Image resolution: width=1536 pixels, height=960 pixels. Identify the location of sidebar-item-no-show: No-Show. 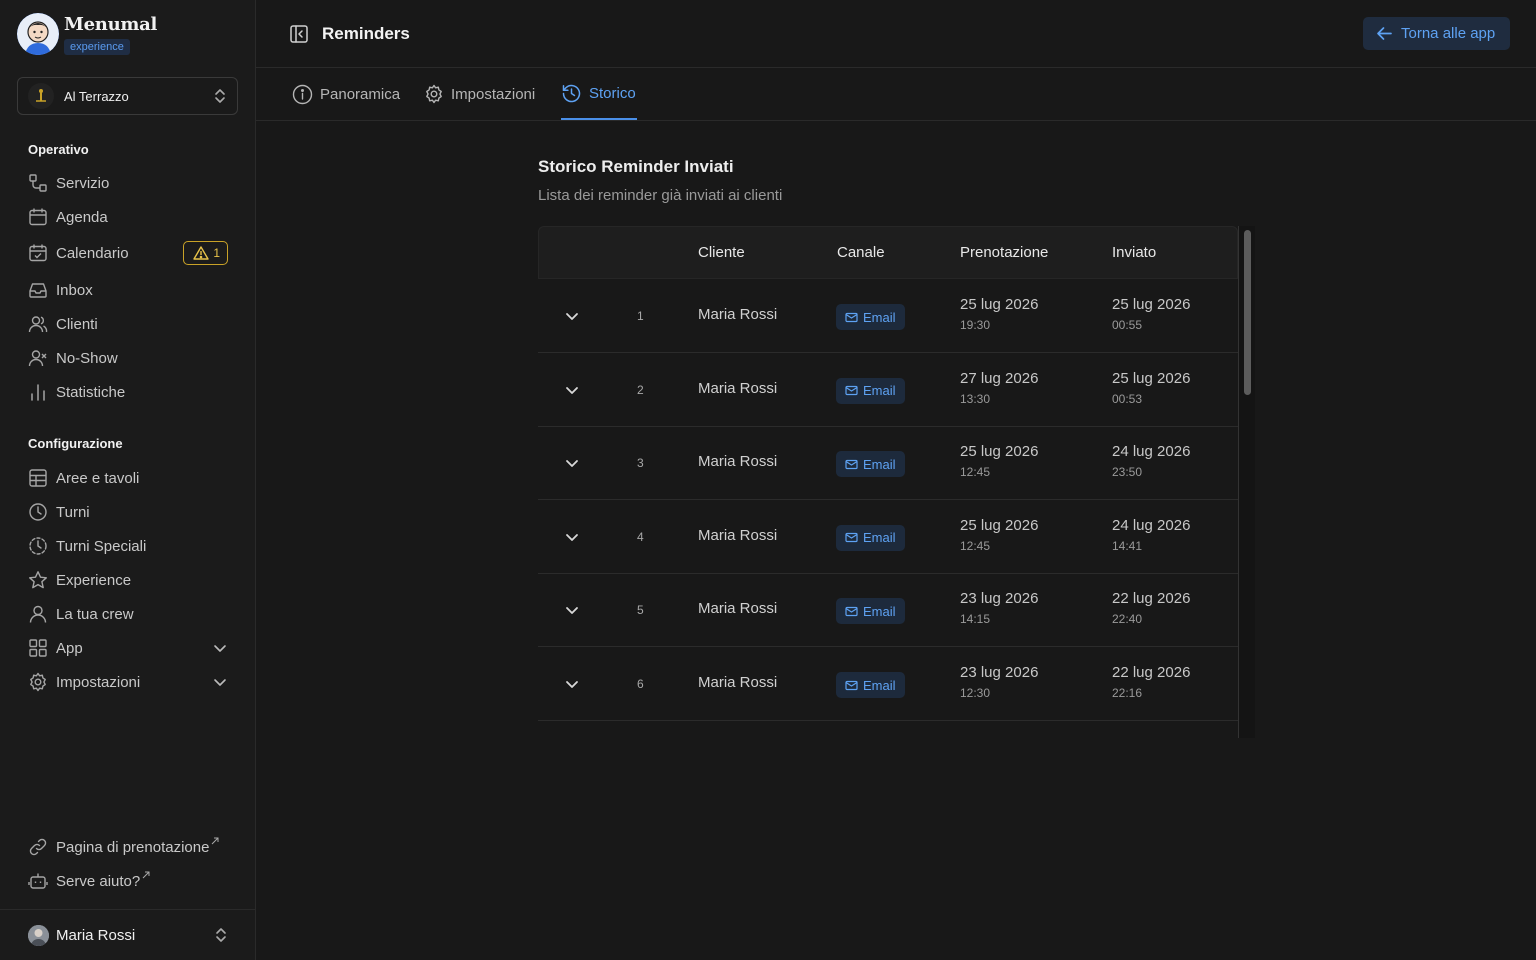
(128, 358).